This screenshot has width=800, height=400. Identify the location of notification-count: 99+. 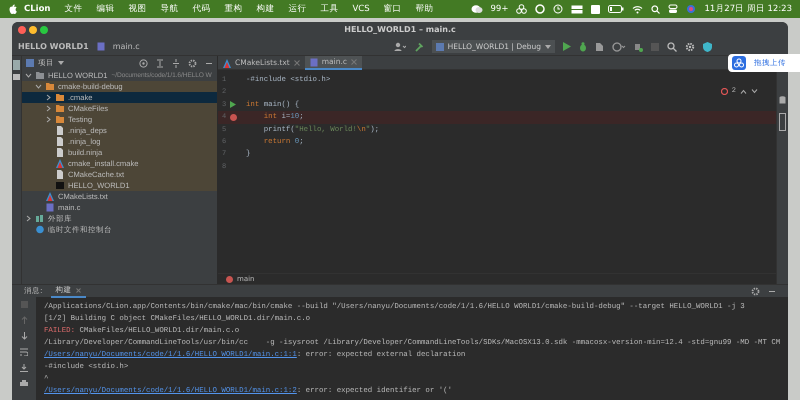
(499, 9).